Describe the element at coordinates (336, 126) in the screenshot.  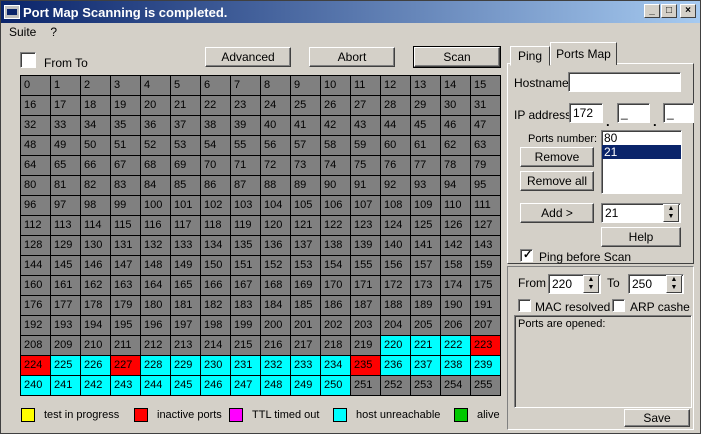
I see `port-cell: 42` at that location.